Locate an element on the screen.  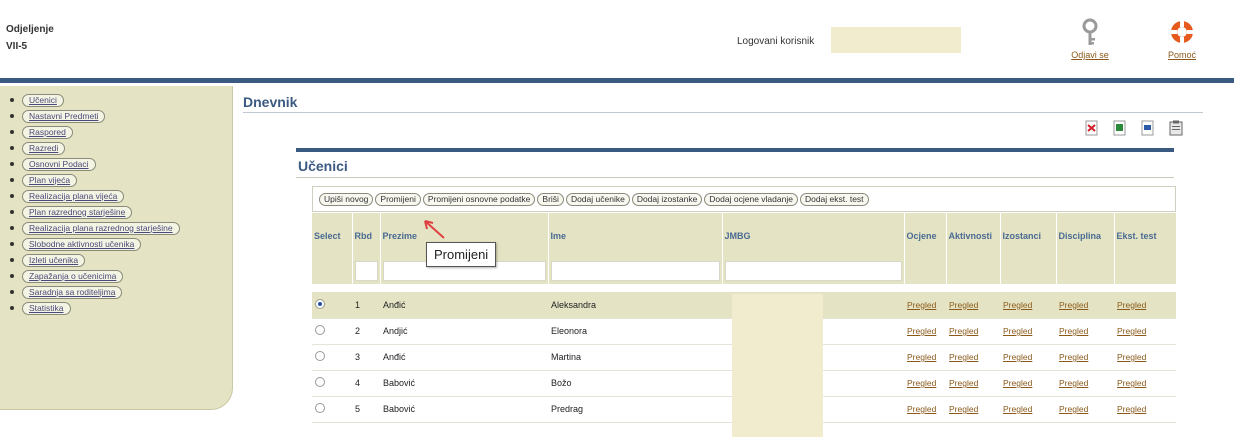
sidebar-item-label: Realizacija plana vijeća is located at coordinates (73, 196).